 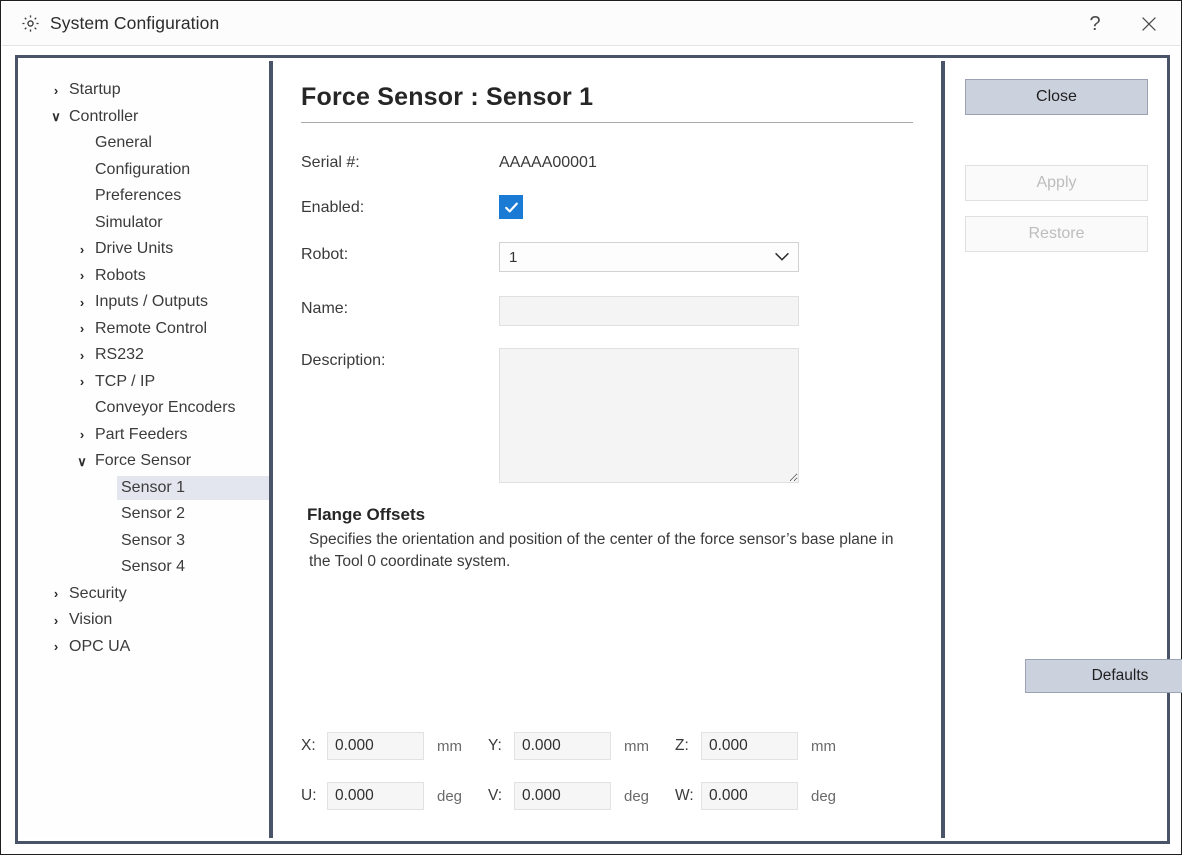 What do you see at coordinates (548, 162) in the screenshot?
I see `serial-value: AAAAA00001` at bounding box center [548, 162].